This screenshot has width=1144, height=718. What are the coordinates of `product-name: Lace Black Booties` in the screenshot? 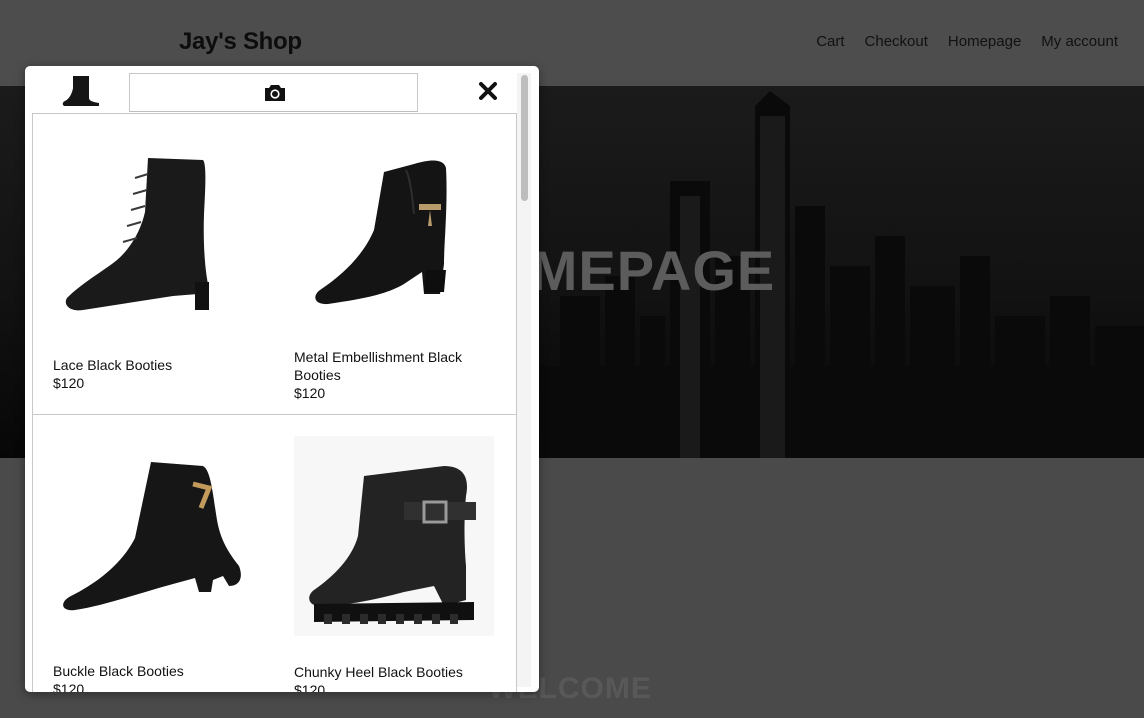 It's located at (153, 365).